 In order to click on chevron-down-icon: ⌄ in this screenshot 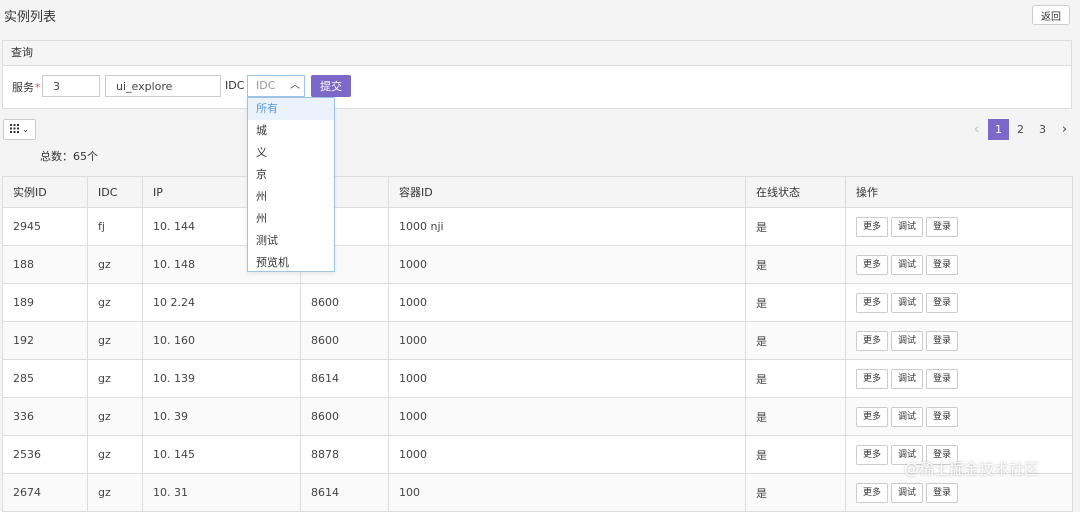, I will do `click(25, 129)`.